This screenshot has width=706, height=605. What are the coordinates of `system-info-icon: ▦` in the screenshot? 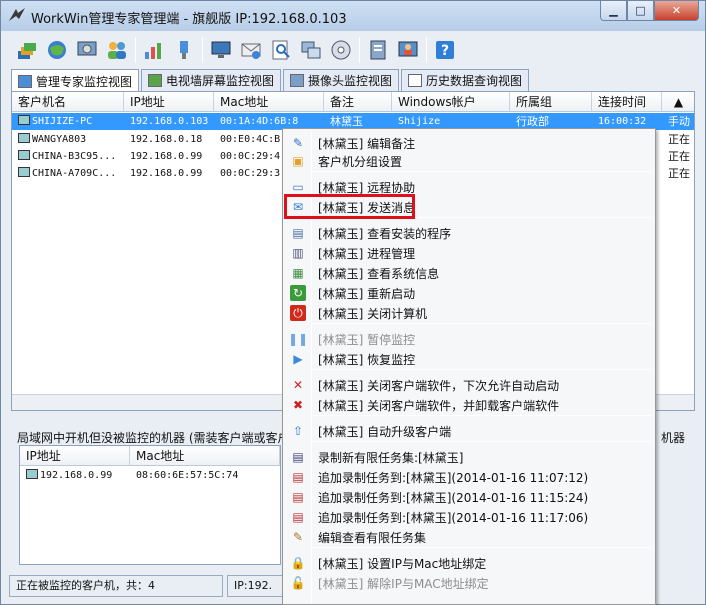 It's located at (298, 273).